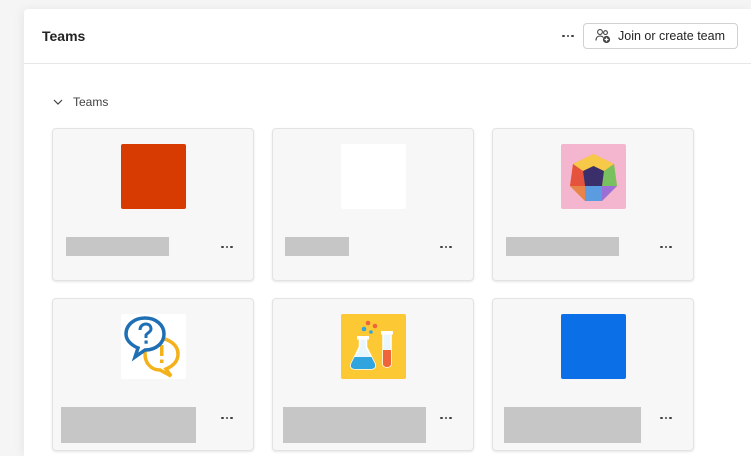  What do you see at coordinates (373, 176) in the screenshot?
I see `team-avatar-white` at bounding box center [373, 176].